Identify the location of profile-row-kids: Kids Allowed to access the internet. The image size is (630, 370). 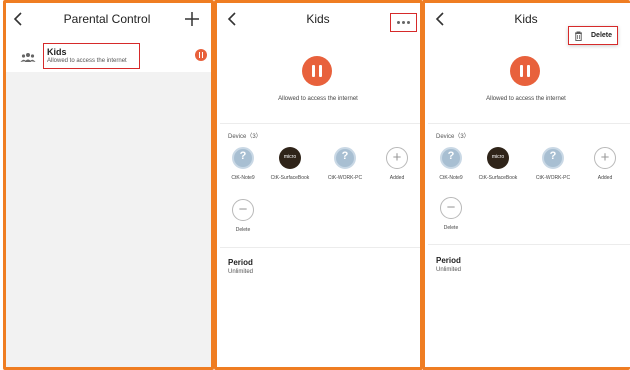
(110, 55).